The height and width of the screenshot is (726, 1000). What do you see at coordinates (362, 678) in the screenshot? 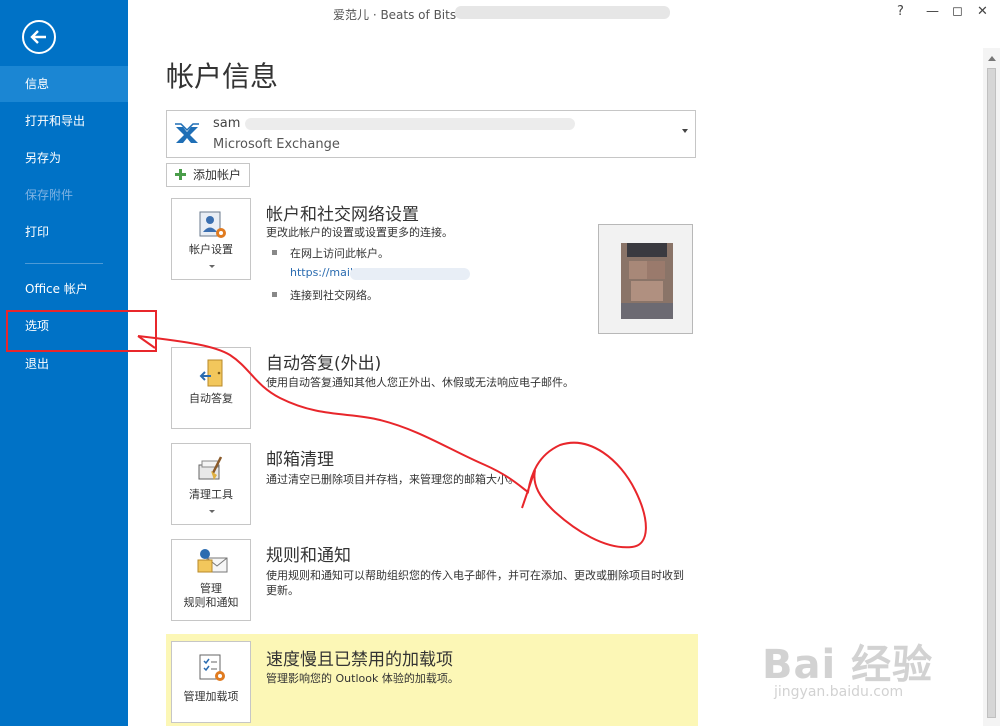
I see `addins-desc: 管理影响您的 Outlook 体验的加载项。` at bounding box center [362, 678].